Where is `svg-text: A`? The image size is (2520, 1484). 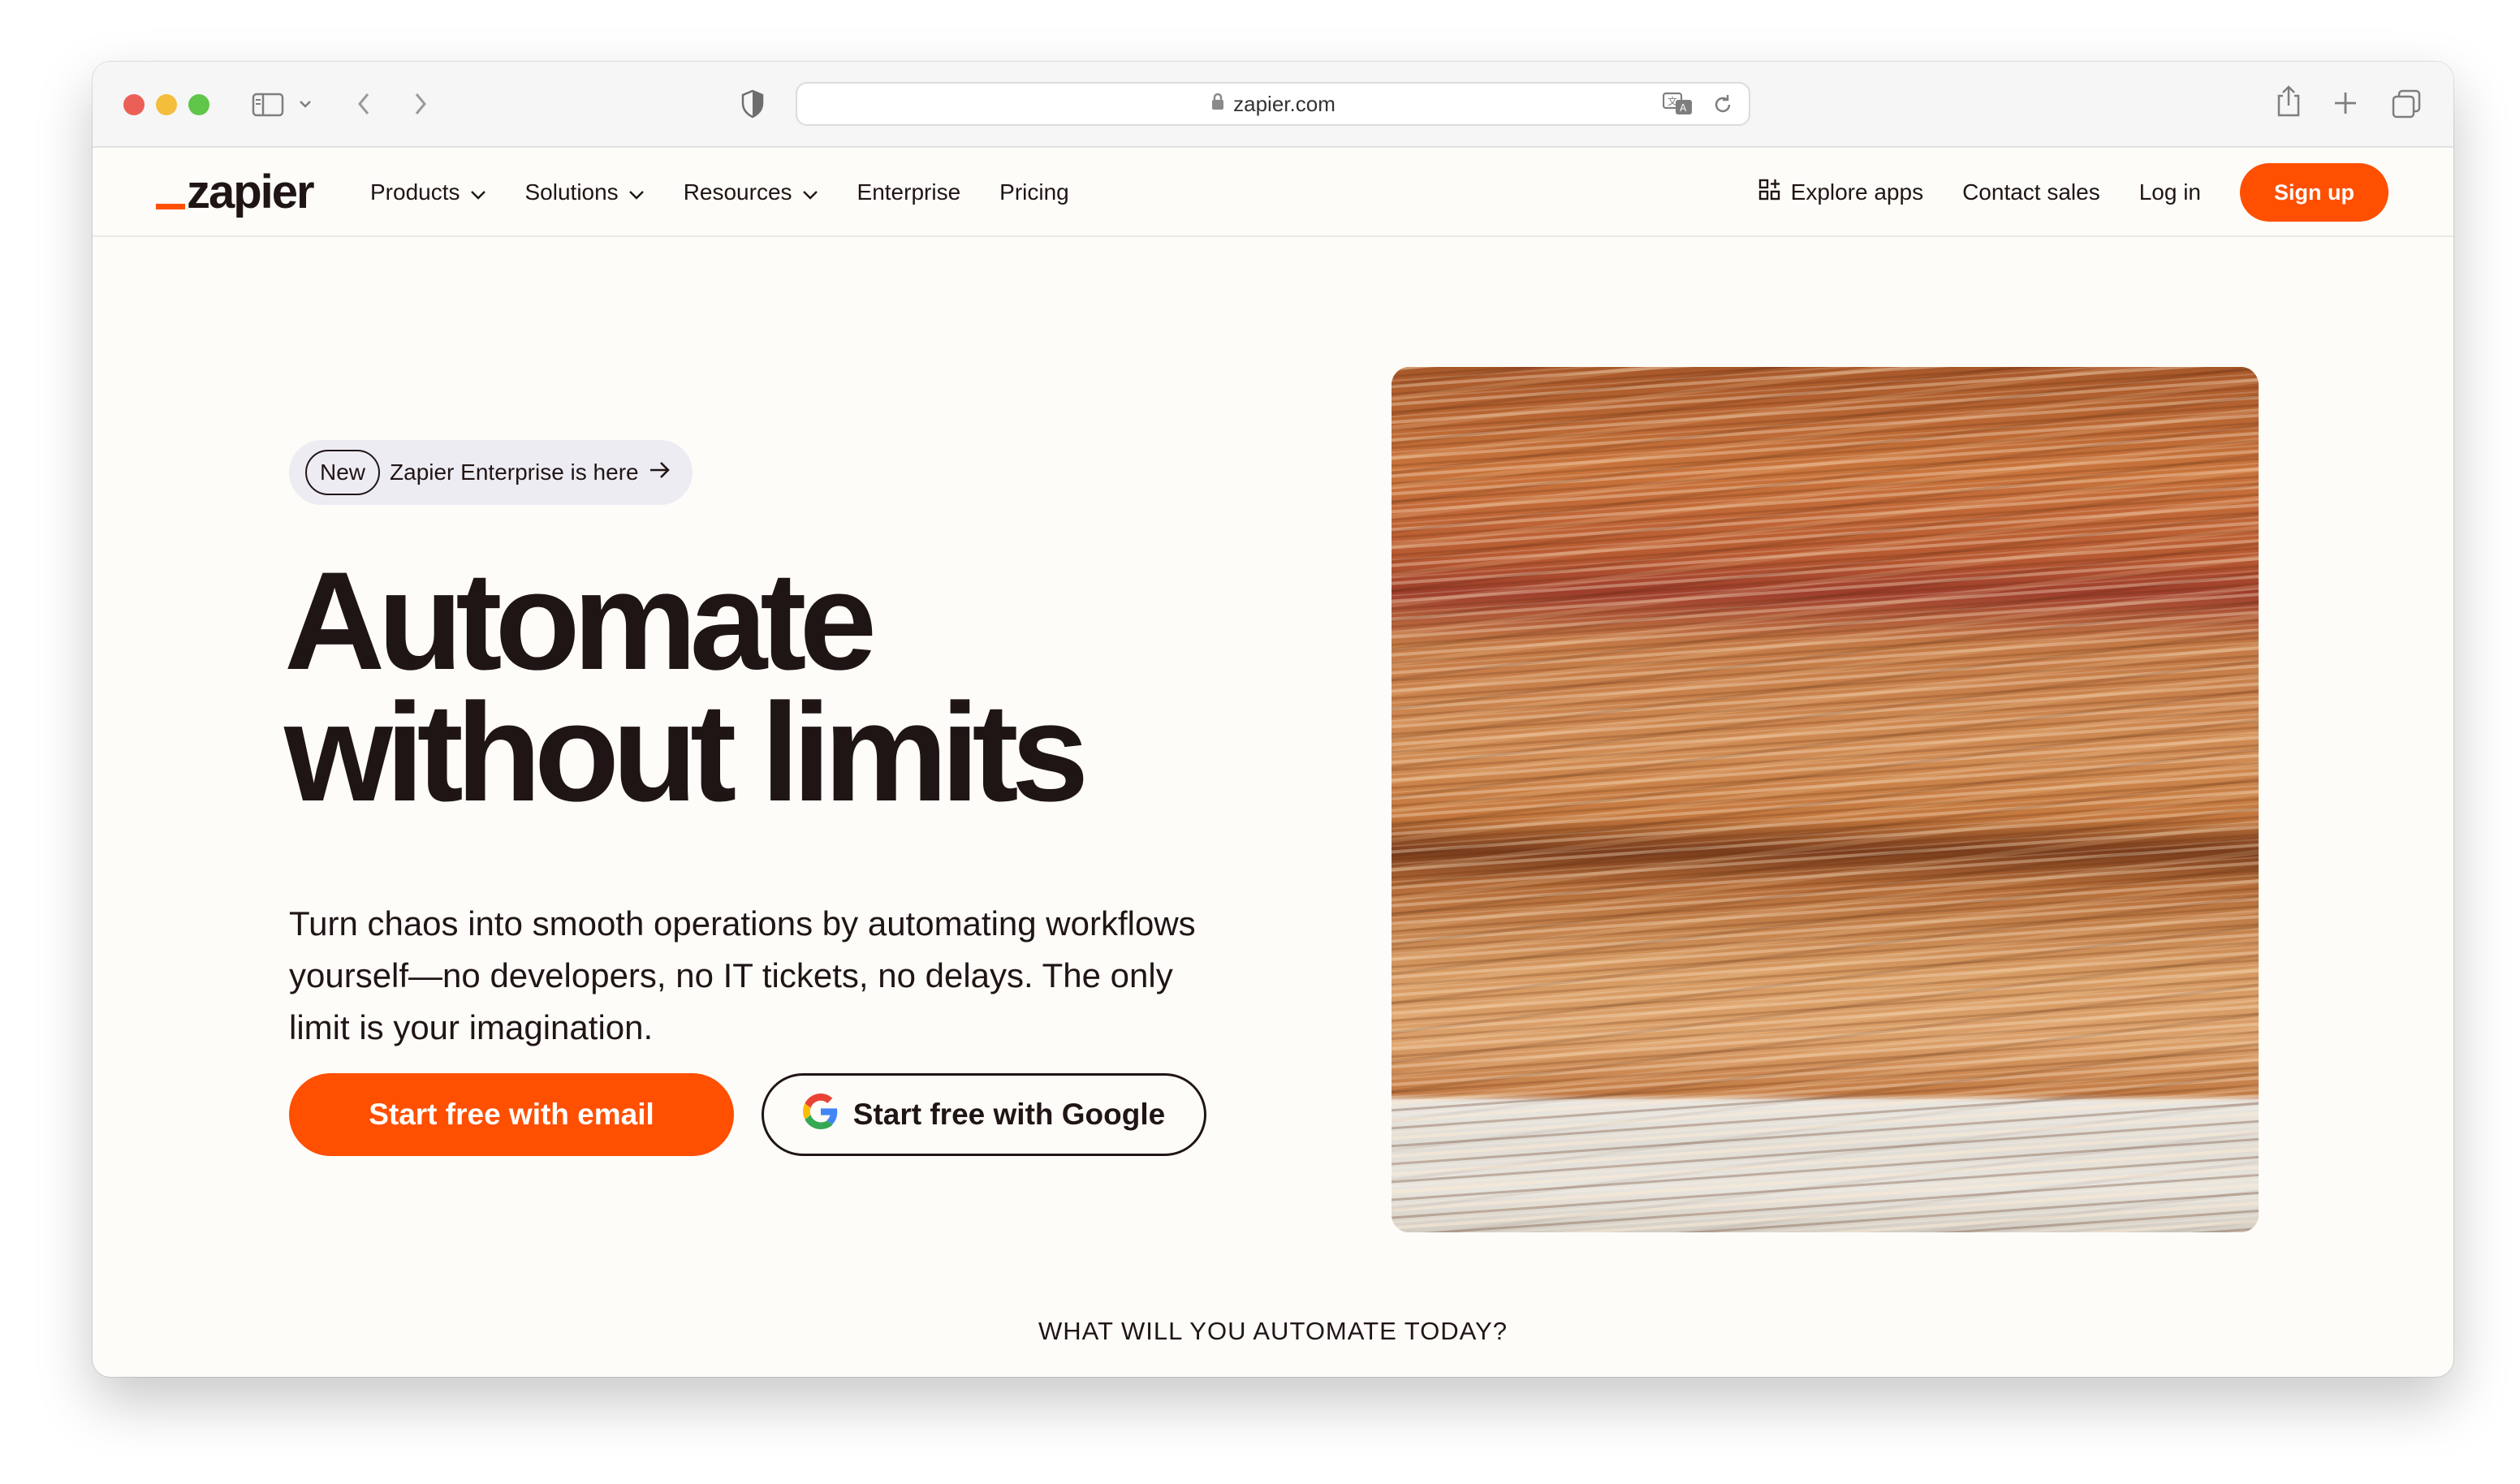
svg-text: A is located at coordinates (1684, 108).